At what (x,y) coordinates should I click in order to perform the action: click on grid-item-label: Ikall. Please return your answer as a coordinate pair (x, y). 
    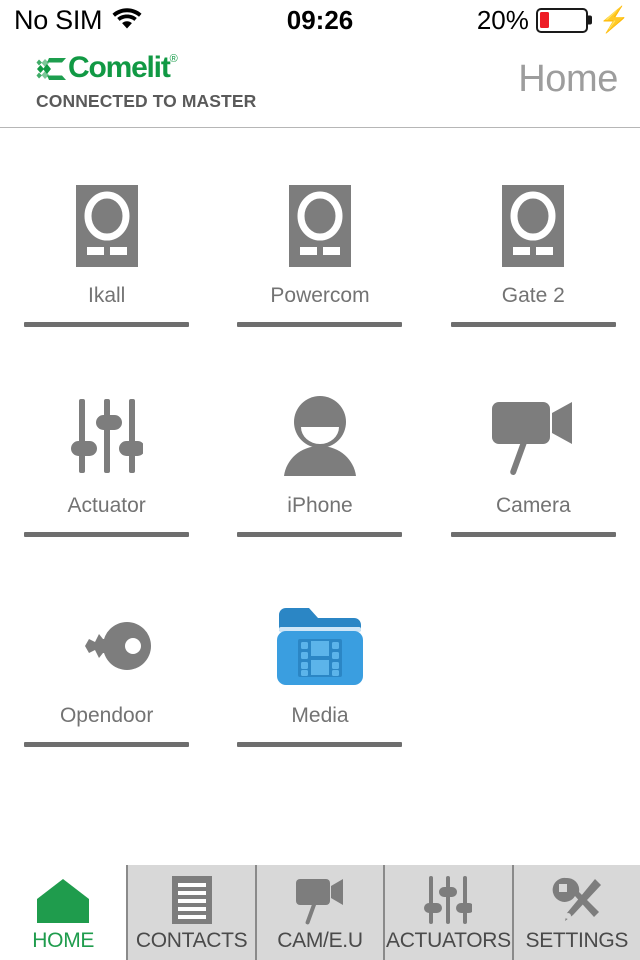
    Looking at the image, I should click on (106, 295).